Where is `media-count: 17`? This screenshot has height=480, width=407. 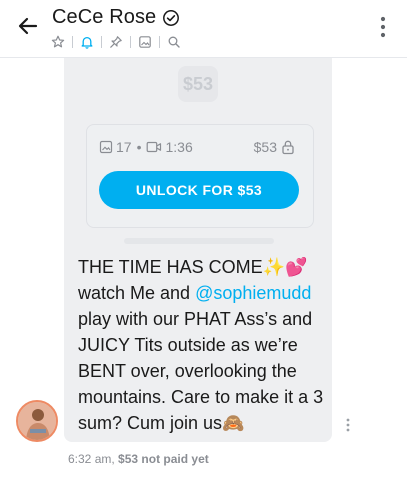
media-count: 17 is located at coordinates (124, 147).